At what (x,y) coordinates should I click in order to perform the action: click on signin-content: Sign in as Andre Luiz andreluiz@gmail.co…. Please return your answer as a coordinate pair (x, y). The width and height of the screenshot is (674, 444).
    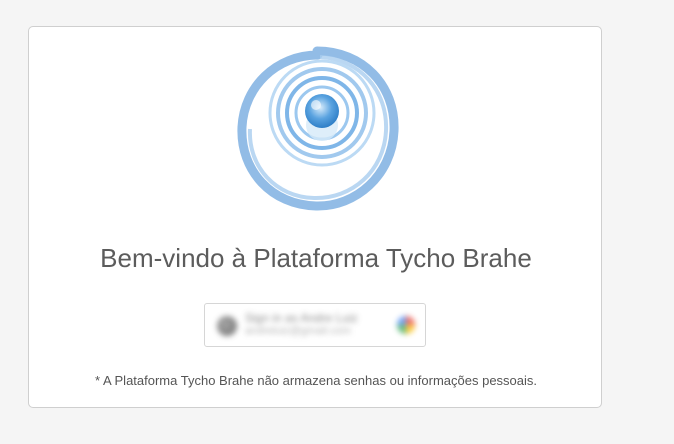
    Looking at the image, I should click on (317, 325).